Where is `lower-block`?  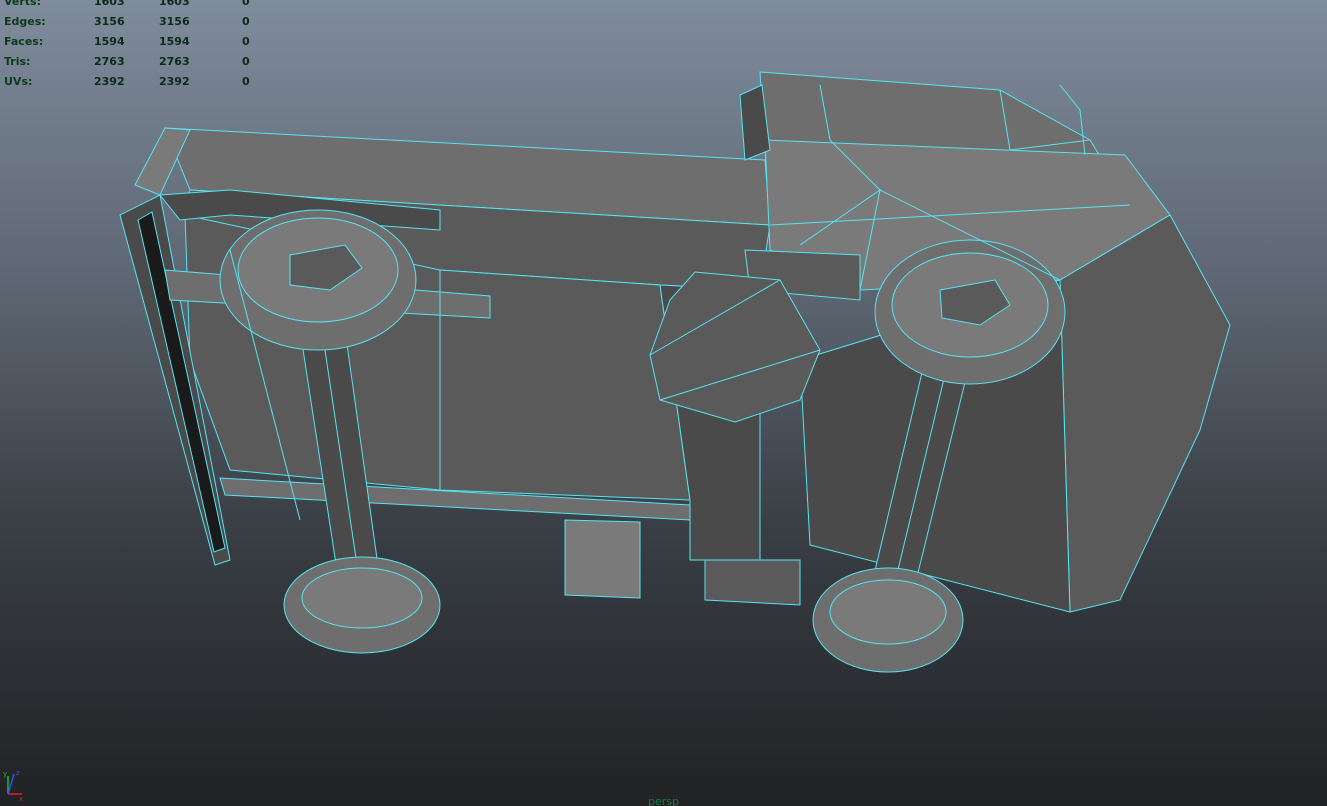 lower-block is located at coordinates (602, 559).